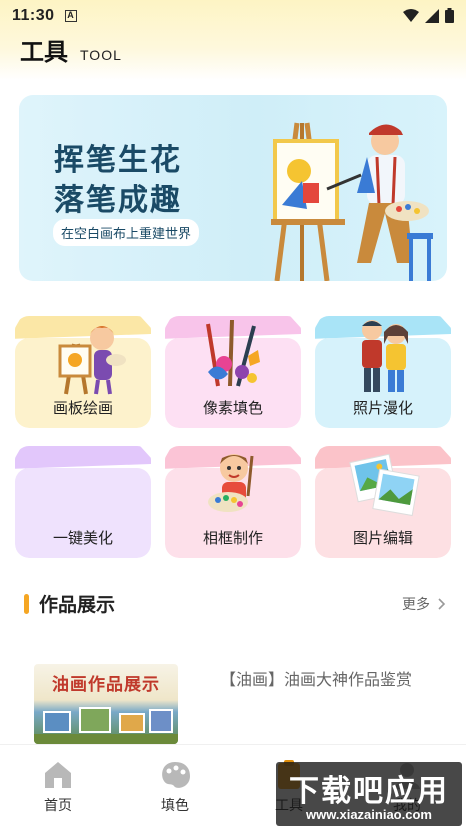  What do you see at coordinates (58, 775) in the screenshot?
I see `home-icon` at bounding box center [58, 775].